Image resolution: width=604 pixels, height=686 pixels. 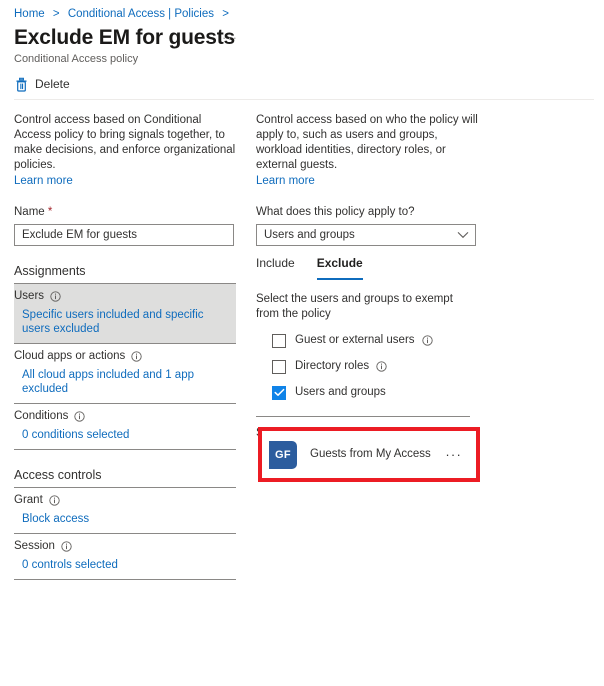 What do you see at coordinates (141, 14) in the screenshot?
I see `breadcrumb-item-conditional-access-policies: Conditional Access | Policies` at bounding box center [141, 14].